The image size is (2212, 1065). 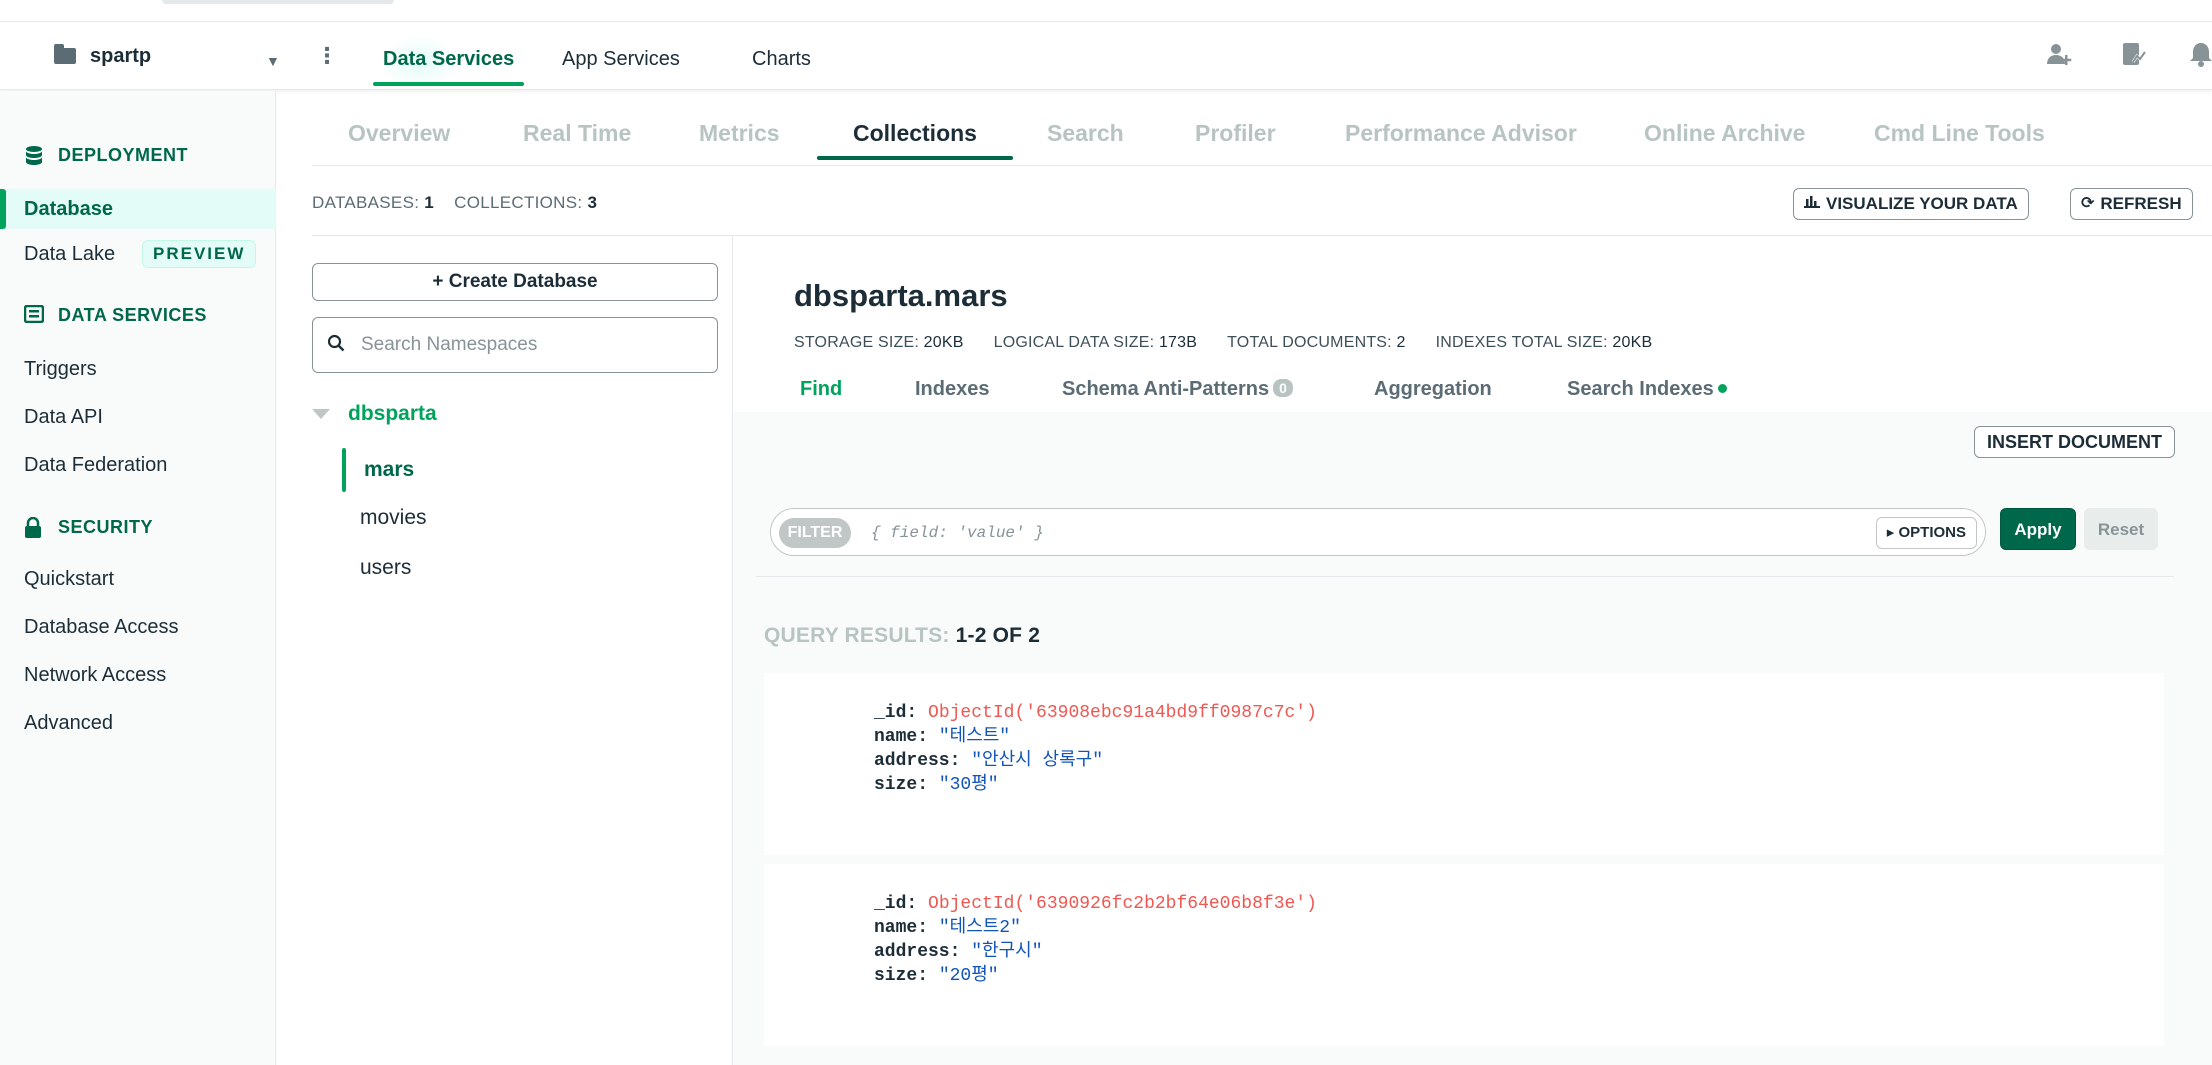 I want to click on filter-input, so click(x=1361, y=533).